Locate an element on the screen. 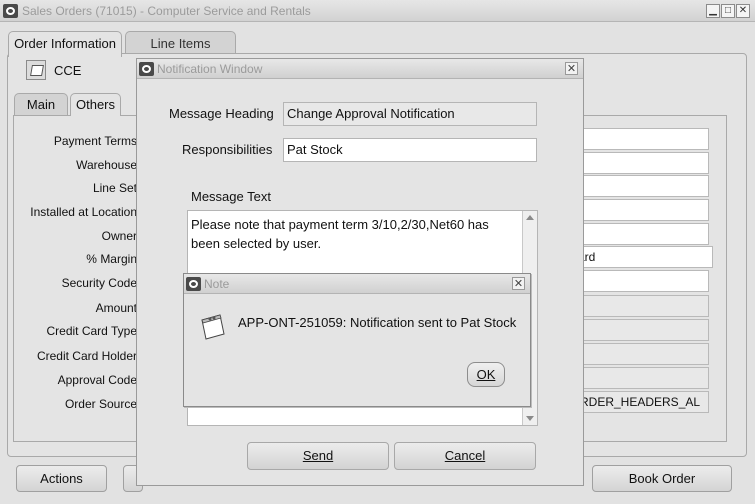 Image resolution: width=755 pixels, height=504 pixels. field-label-order-source: Order Source is located at coordinates (100, 404).